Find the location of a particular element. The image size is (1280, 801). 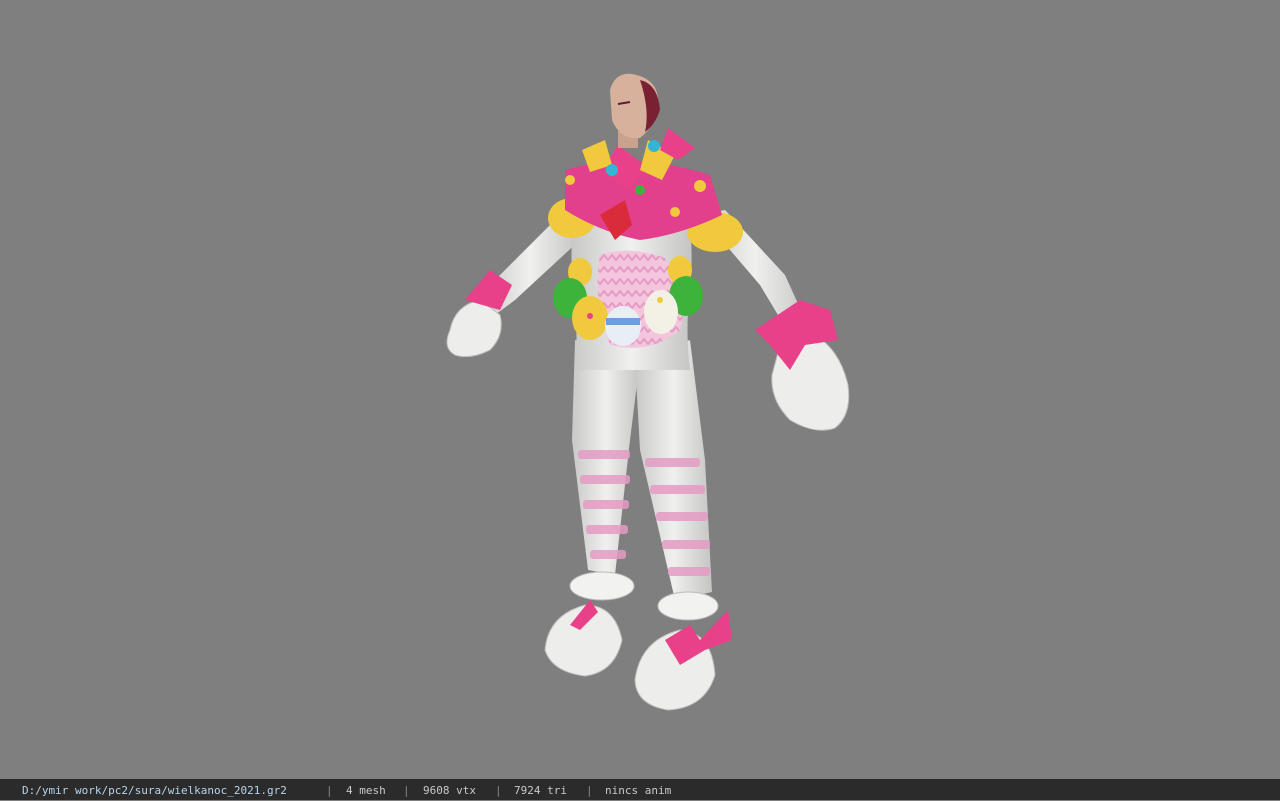

legs is located at coordinates (644, 480).